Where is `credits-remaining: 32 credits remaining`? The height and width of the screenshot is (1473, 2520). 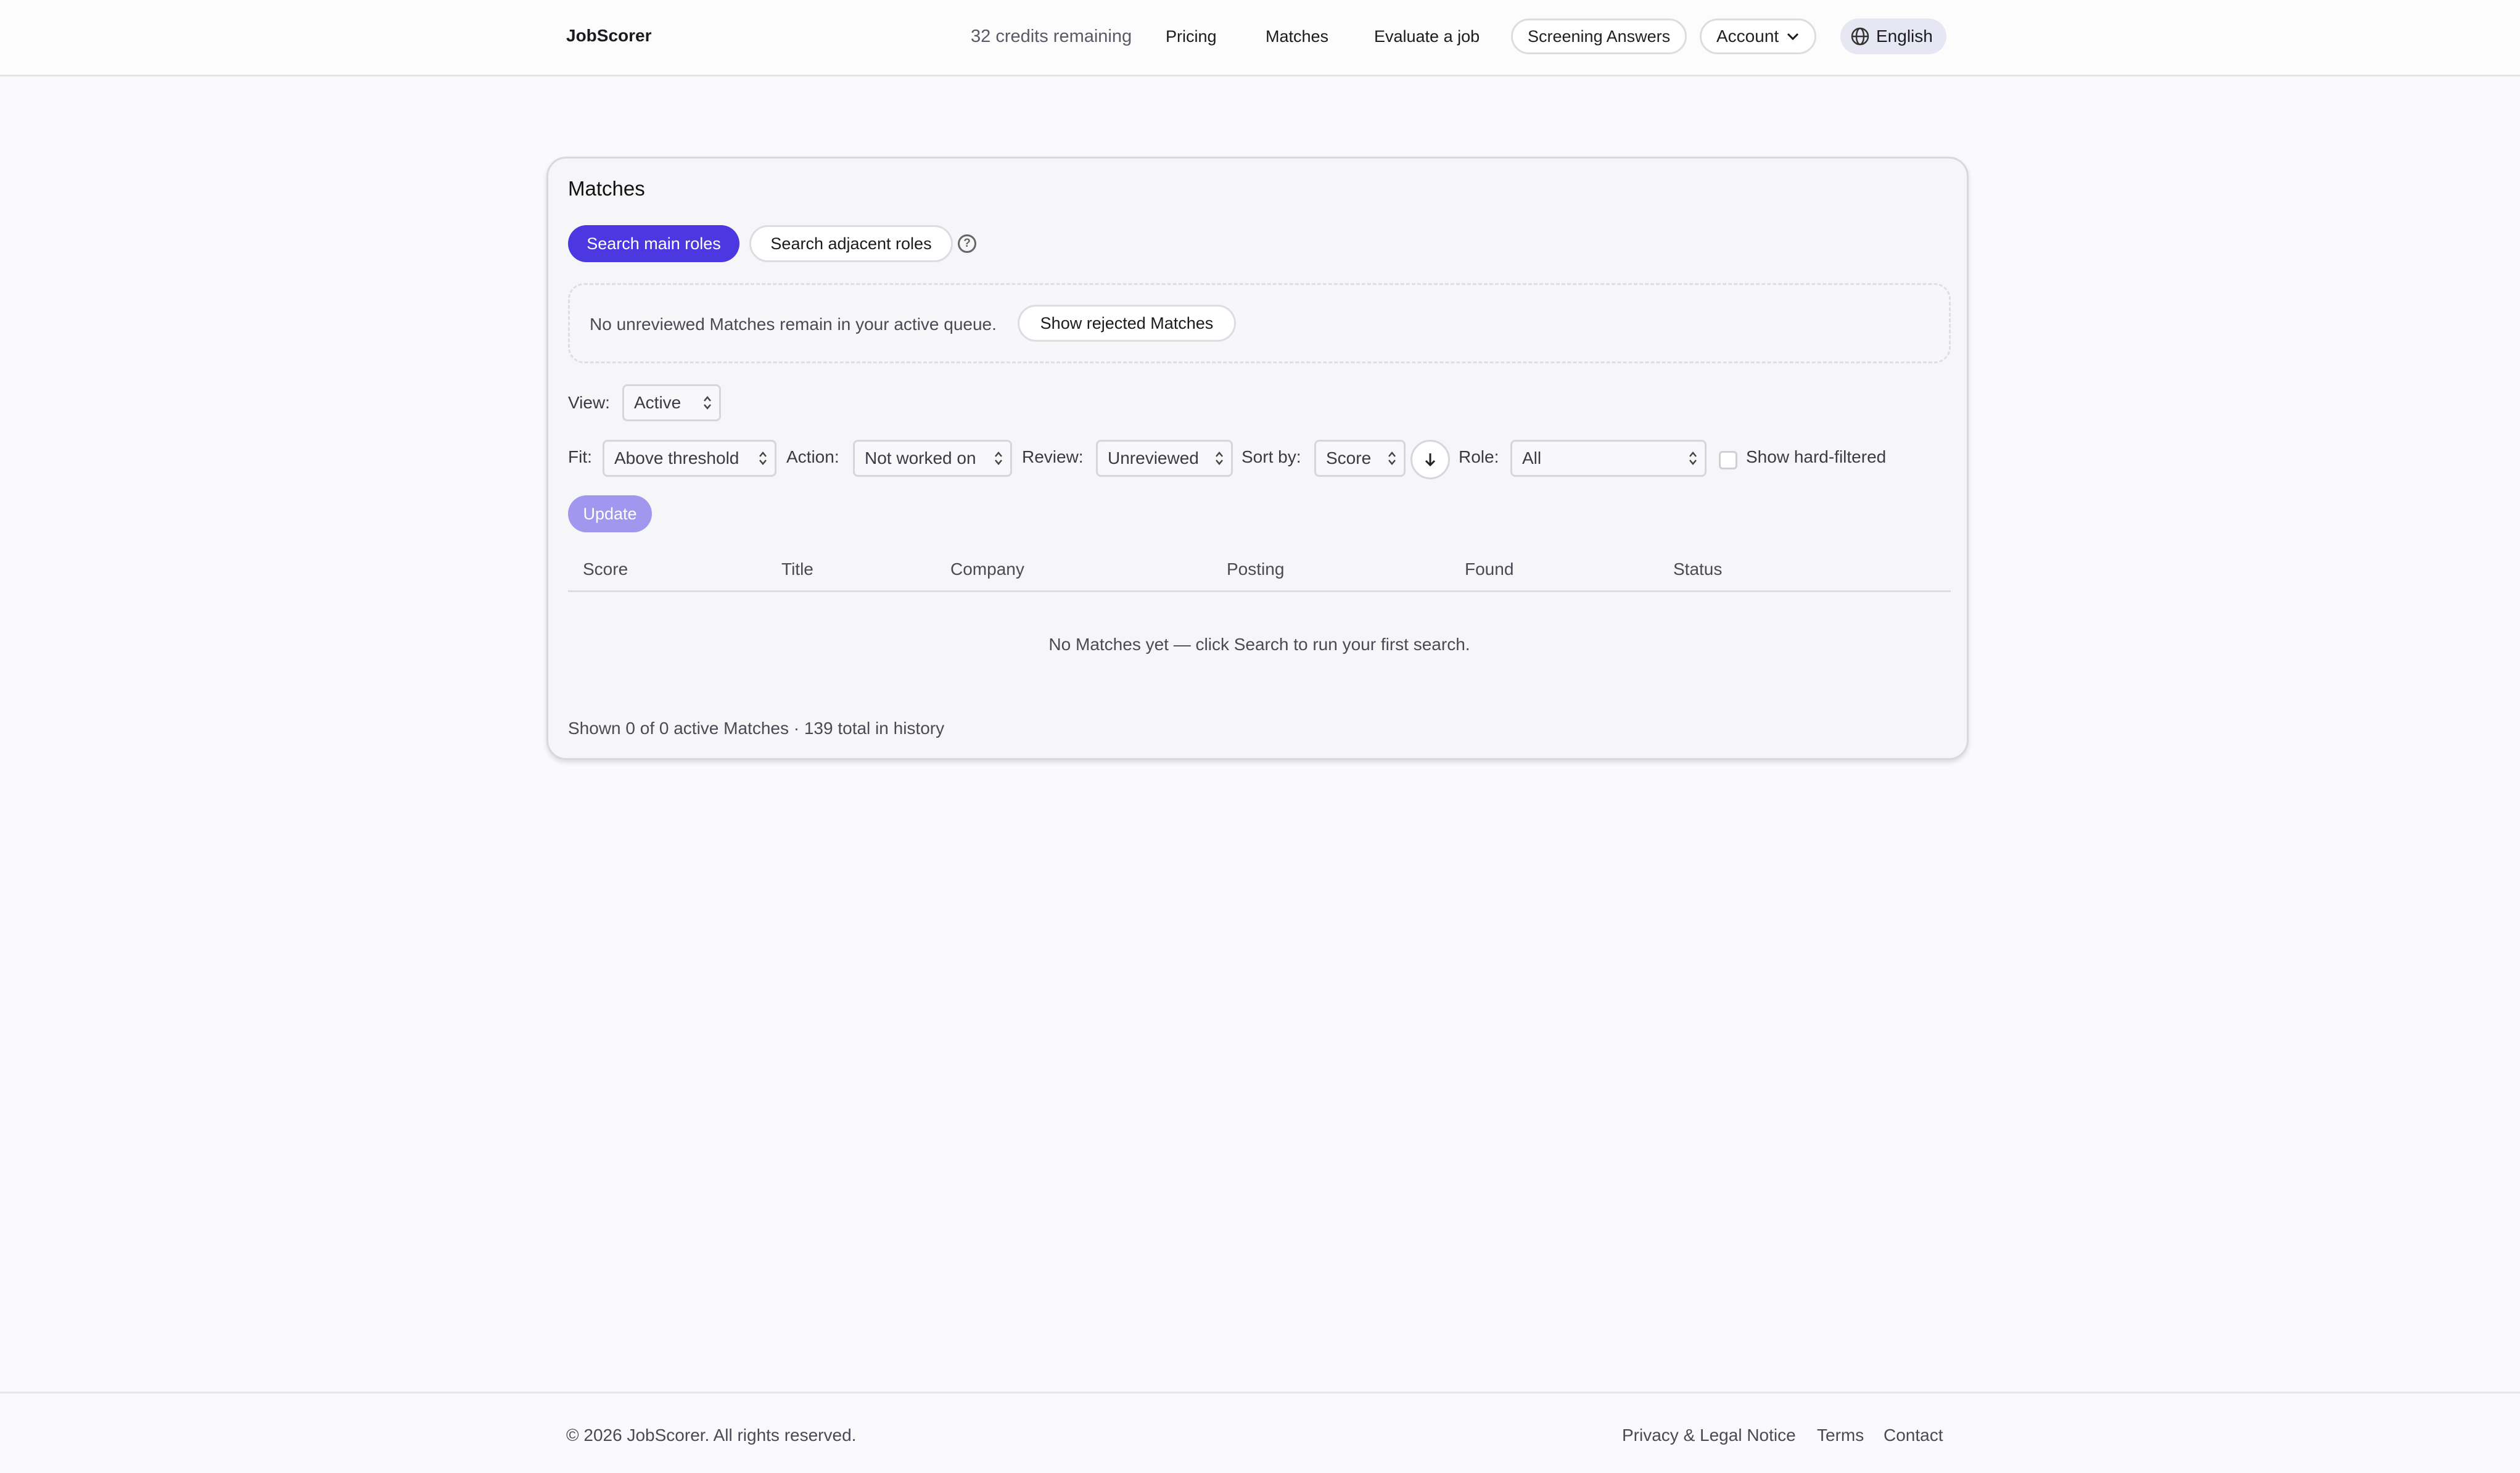 credits-remaining: 32 credits remaining is located at coordinates (1051, 36).